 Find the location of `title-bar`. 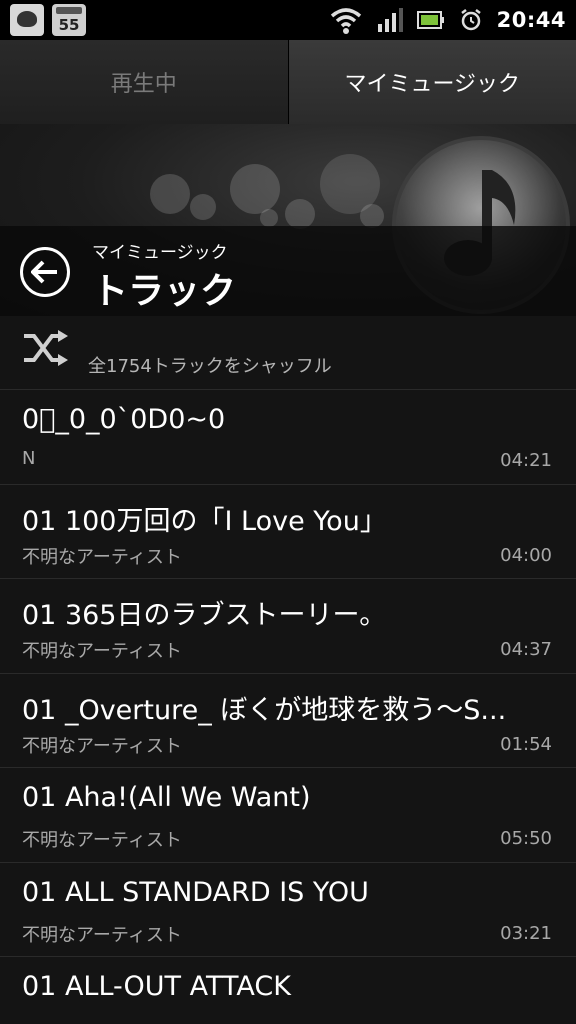

title-bar is located at coordinates (288, 271).